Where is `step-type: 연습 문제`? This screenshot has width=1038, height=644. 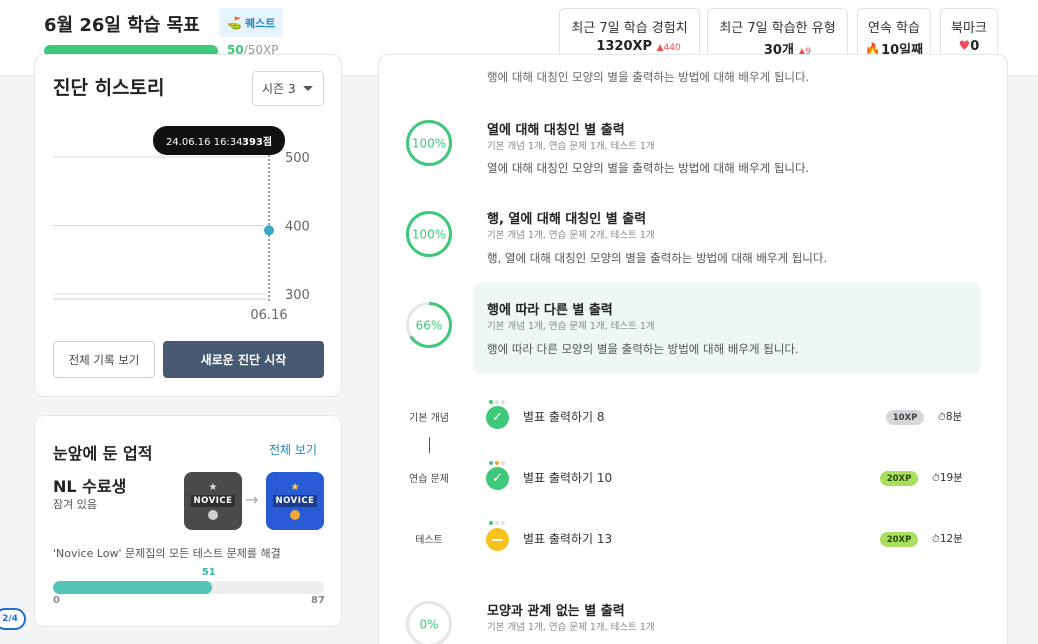
step-type: 연습 문제 is located at coordinates (429, 479).